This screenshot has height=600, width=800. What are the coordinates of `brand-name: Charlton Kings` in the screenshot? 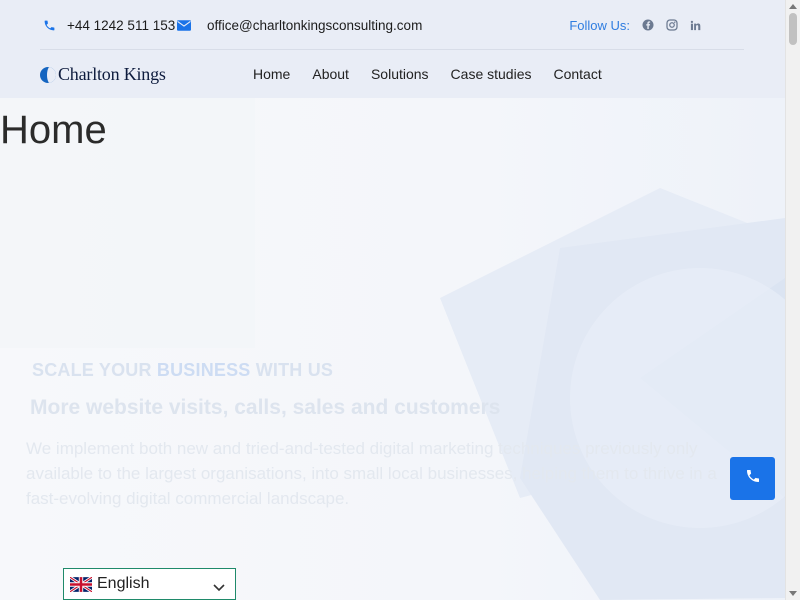 It's located at (112, 74).